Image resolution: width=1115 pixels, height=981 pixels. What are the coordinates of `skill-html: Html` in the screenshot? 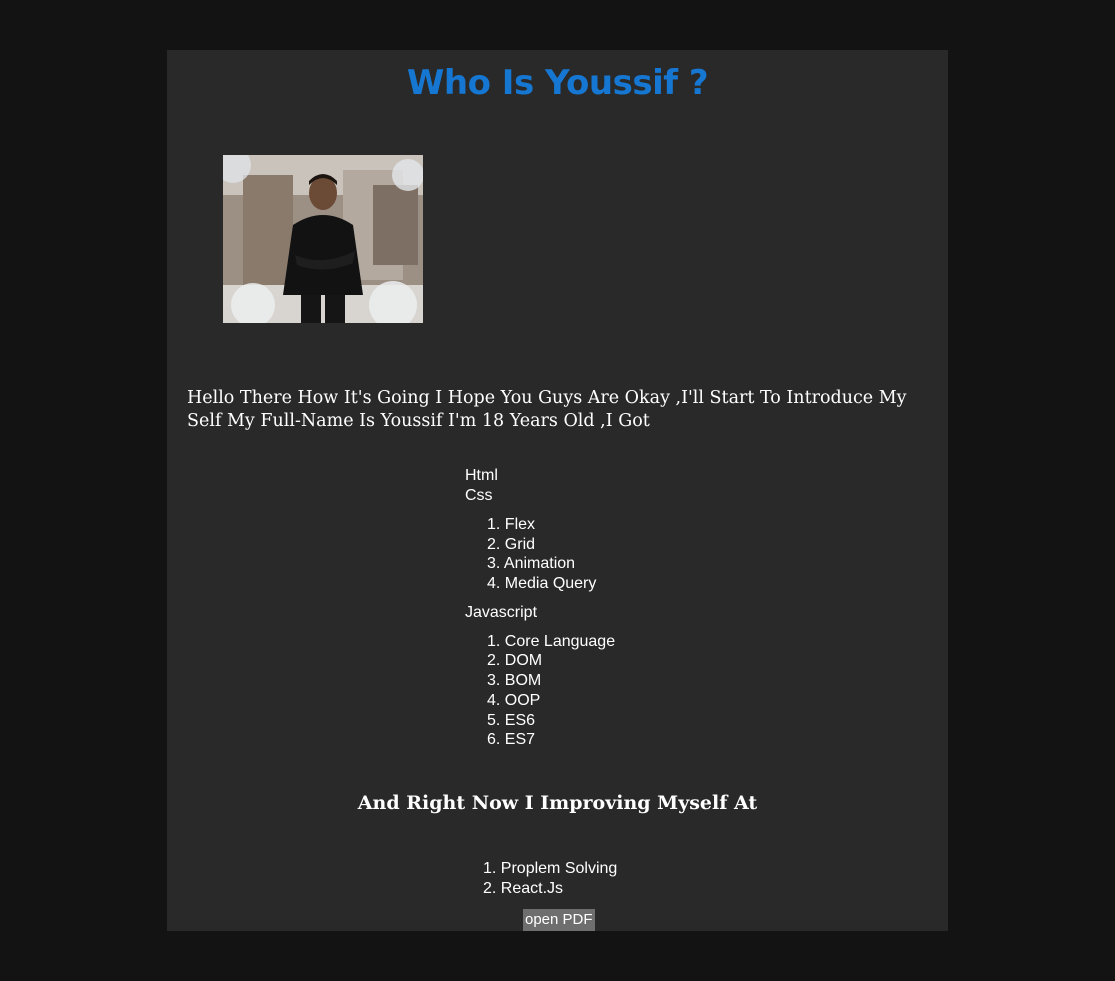 It's located at (481, 475).